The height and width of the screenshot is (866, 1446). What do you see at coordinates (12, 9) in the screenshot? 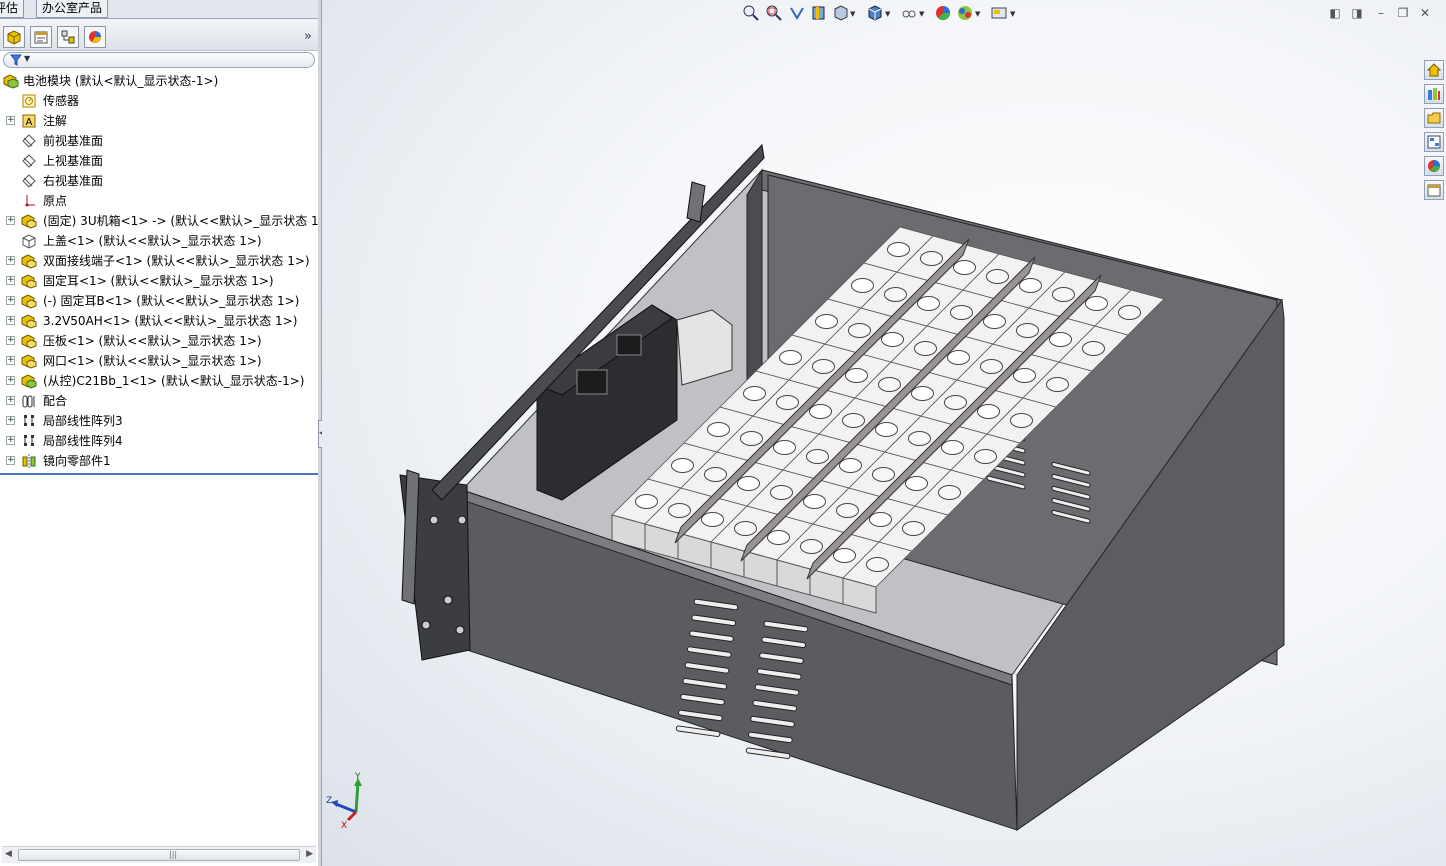
I see `tab-evaluate: 评估` at bounding box center [12, 9].